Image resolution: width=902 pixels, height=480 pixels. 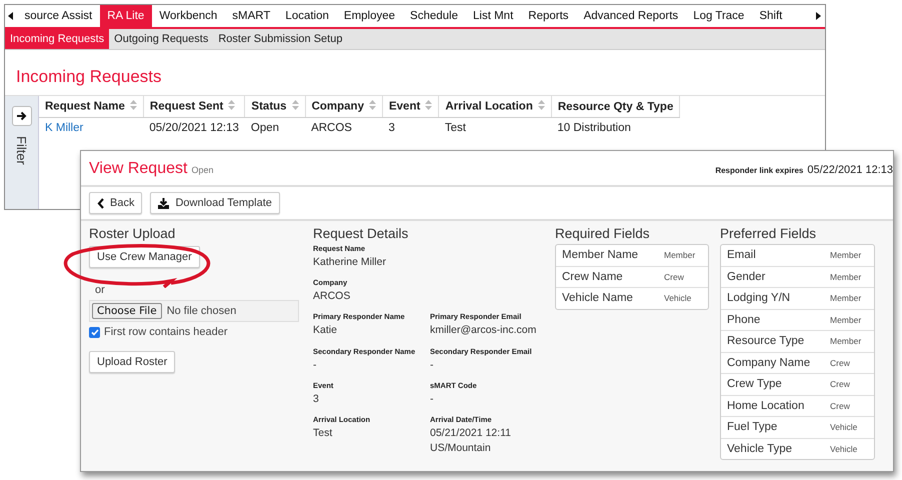 I want to click on field-name: Vehicle Type, so click(x=759, y=448).